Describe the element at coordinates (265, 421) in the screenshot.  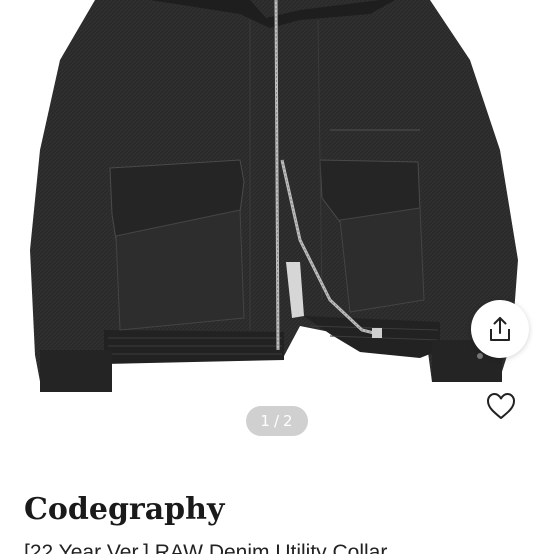
I see `pager-current: 1` at that location.